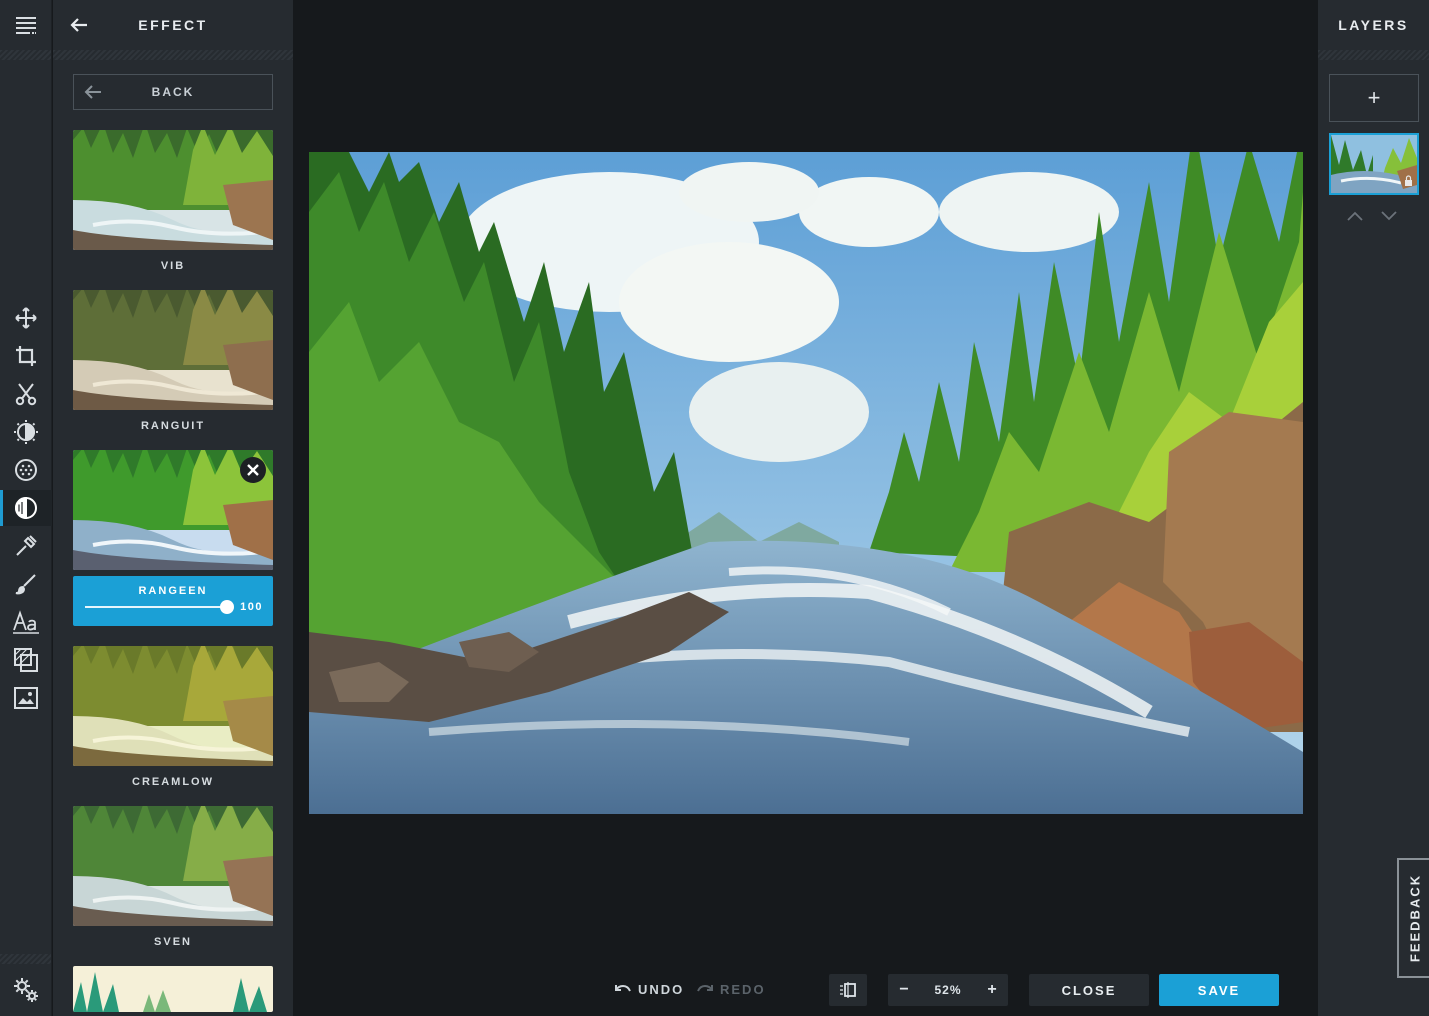  Describe the element at coordinates (173, 601) in the screenshot. I see `effect-intensity-control: RANGEEN 100` at that location.